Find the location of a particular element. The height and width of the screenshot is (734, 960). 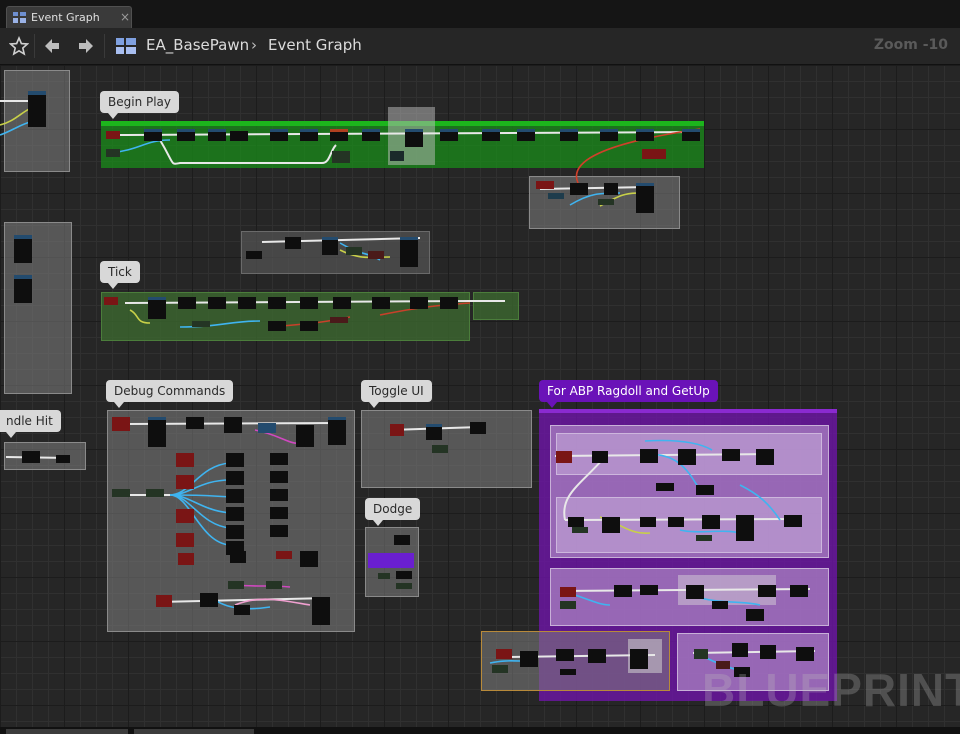

favorite-star-icon is located at coordinates (19, 46).